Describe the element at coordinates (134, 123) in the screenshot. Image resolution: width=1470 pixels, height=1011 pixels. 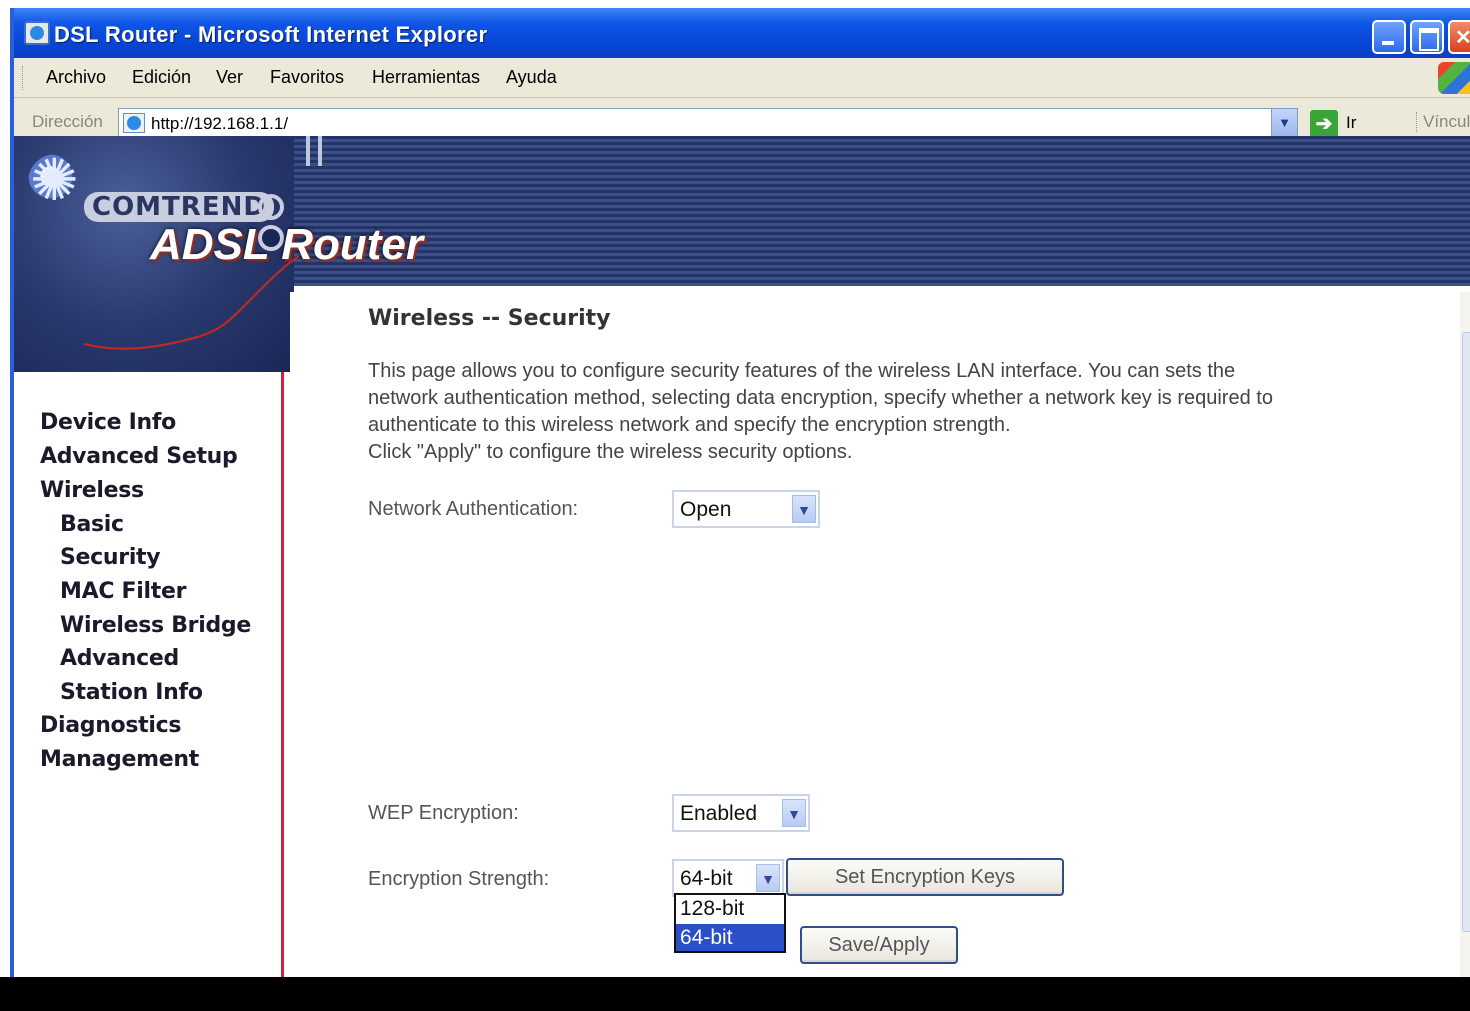
I see `page-icon` at that location.